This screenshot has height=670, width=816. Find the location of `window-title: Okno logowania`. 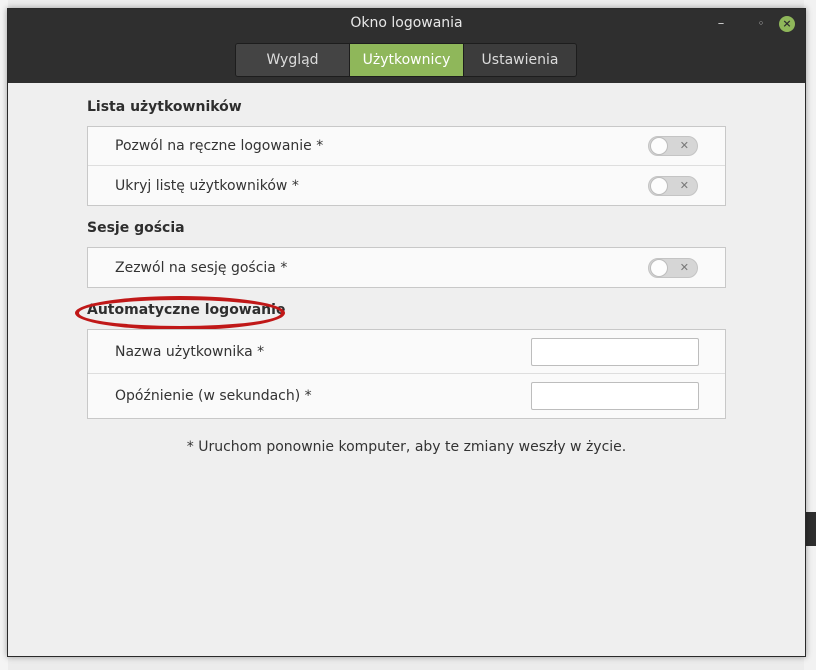

window-title: Okno logowania is located at coordinates (406, 23).